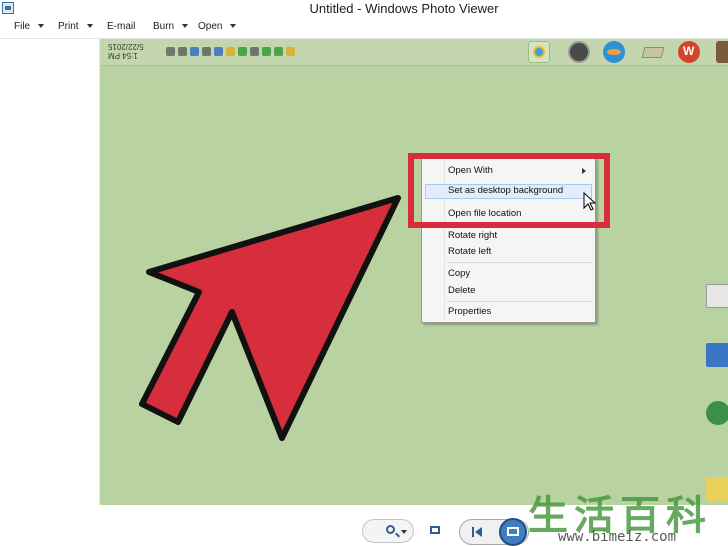  Describe the element at coordinates (617, 537) in the screenshot. I see `watermark-url: www.bimeiz.com` at that location.